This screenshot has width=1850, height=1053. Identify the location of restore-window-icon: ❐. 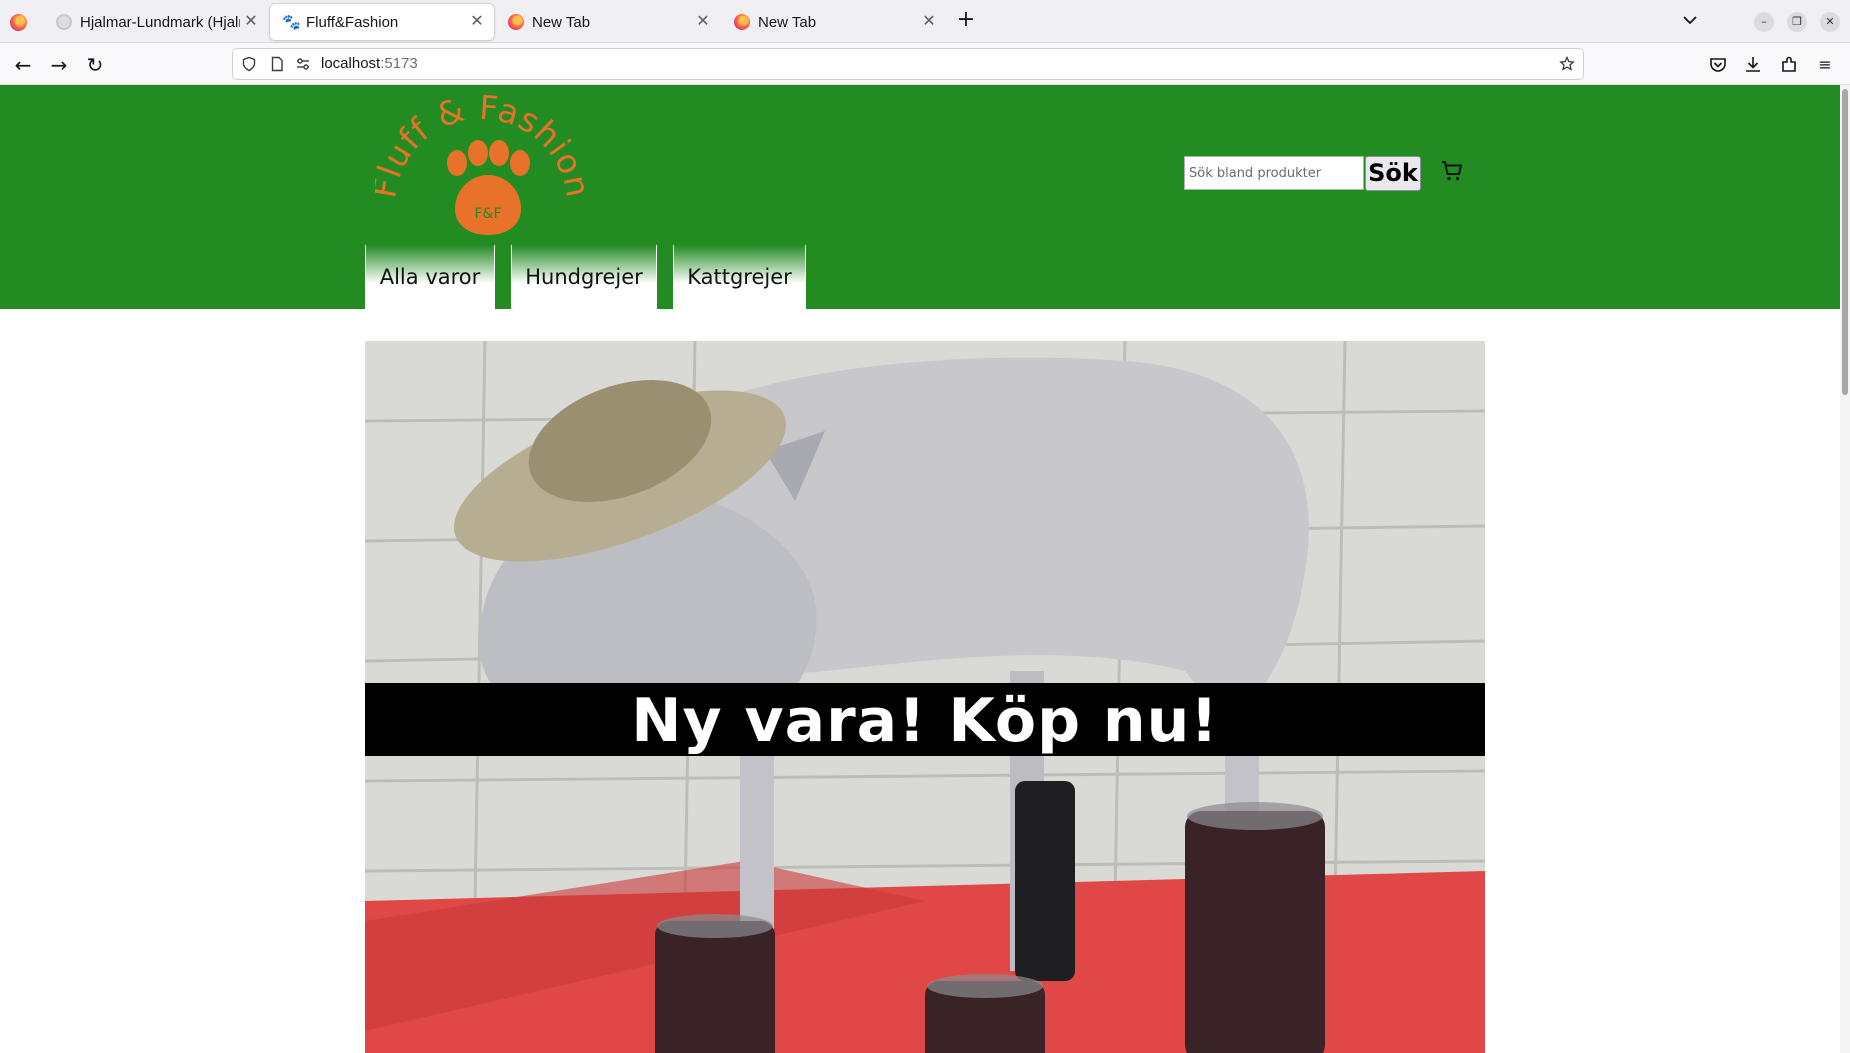
(1797, 22).